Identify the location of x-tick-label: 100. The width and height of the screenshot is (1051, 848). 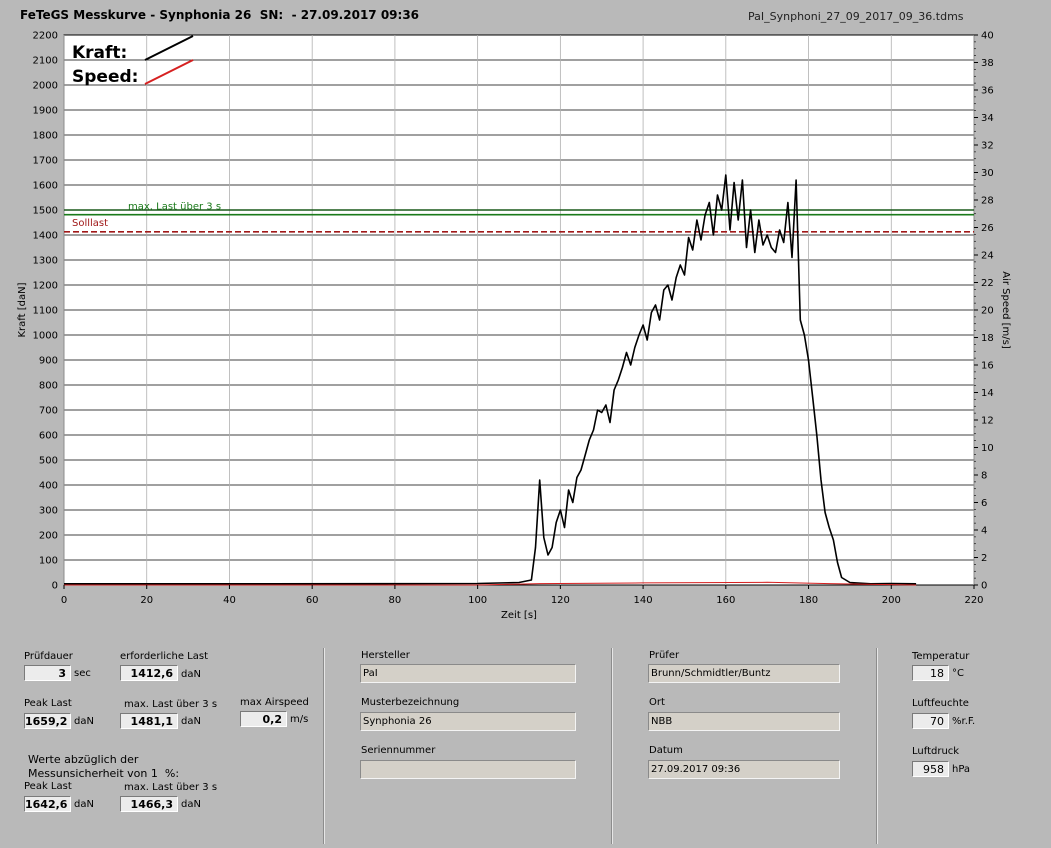
(477, 600).